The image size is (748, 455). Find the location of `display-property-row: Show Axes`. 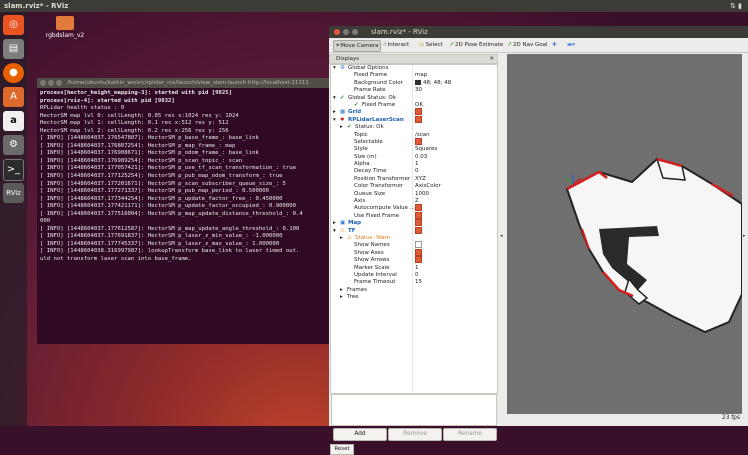

display-property-row: Show Axes is located at coordinates (414, 252).